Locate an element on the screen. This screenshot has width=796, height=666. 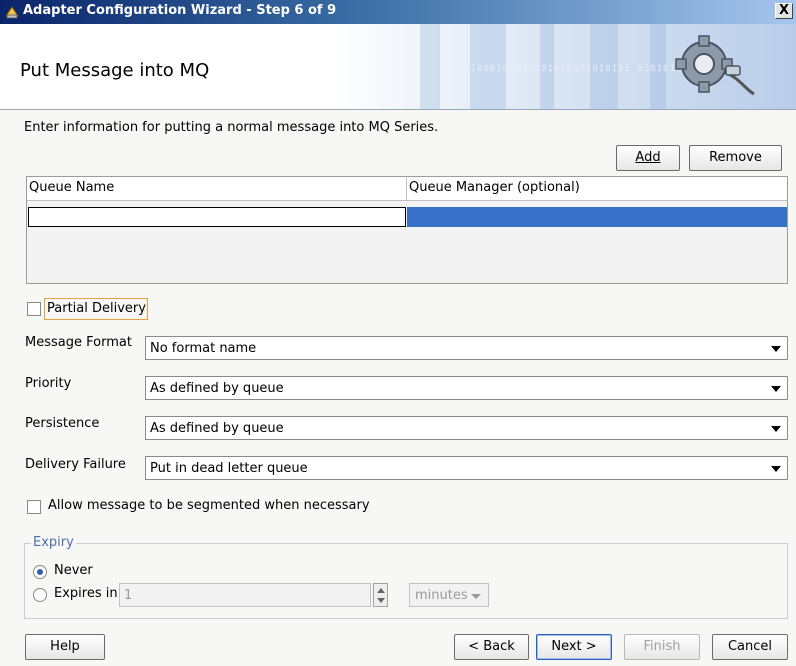
message-format-select: No format name is located at coordinates (466, 348).